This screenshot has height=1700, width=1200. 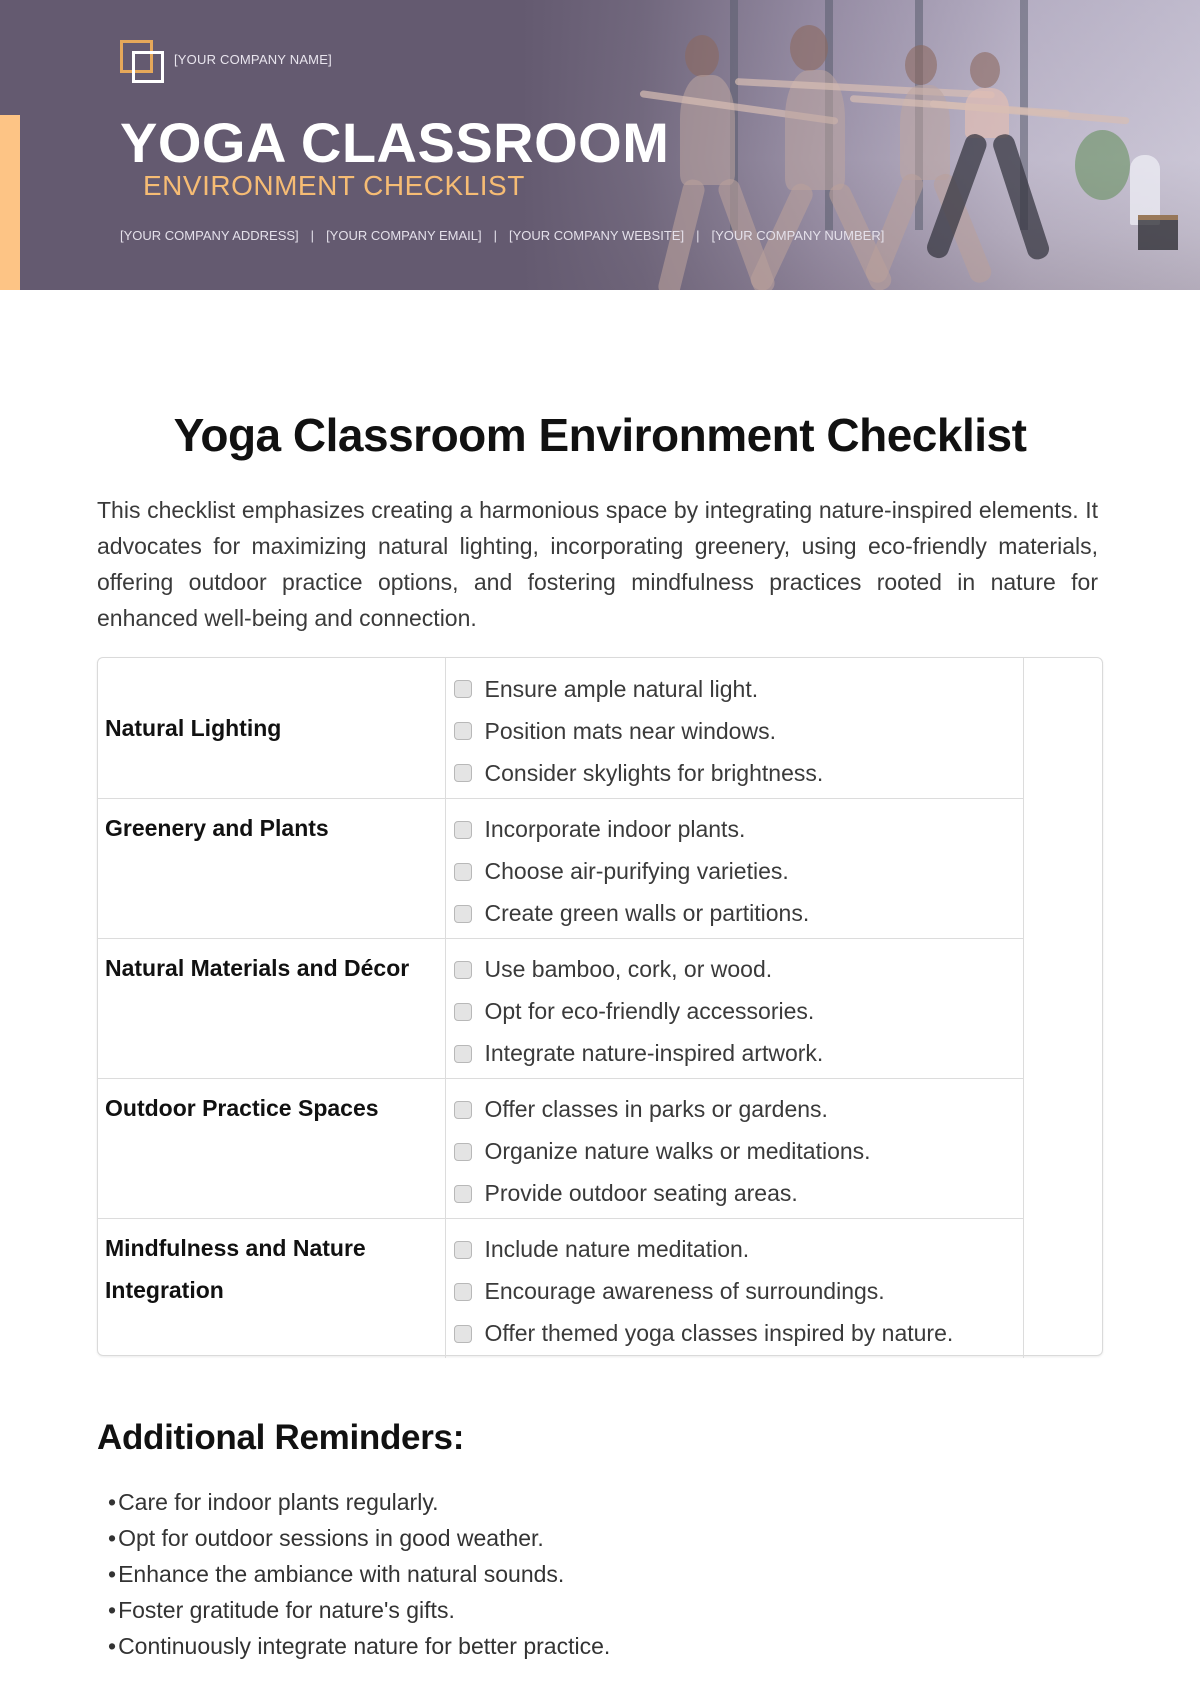 I want to click on reminder-text: Care for indoor plants regularly., so click(x=278, y=1502).